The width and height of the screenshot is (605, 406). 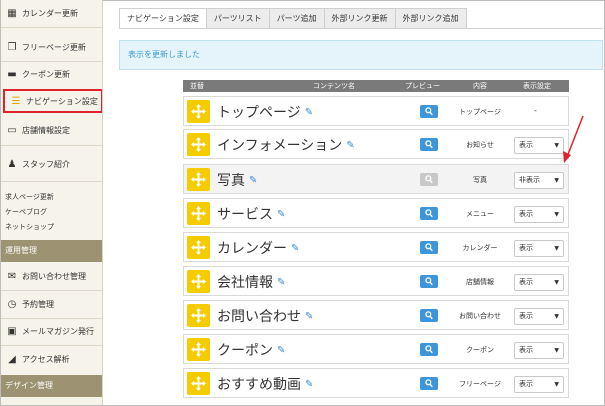 I want to click on annotation-arrow, so click(x=573, y=139).